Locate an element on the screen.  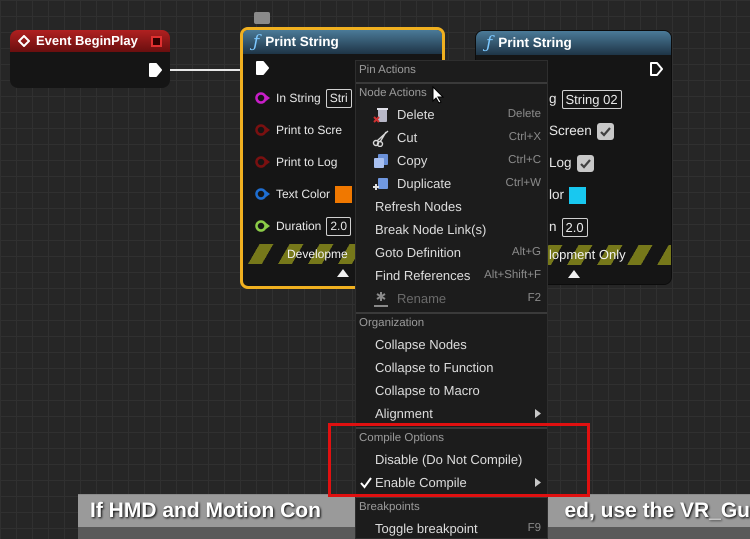
comment-text: ed, use the VR_Gu is located at coordinates (657, 511).